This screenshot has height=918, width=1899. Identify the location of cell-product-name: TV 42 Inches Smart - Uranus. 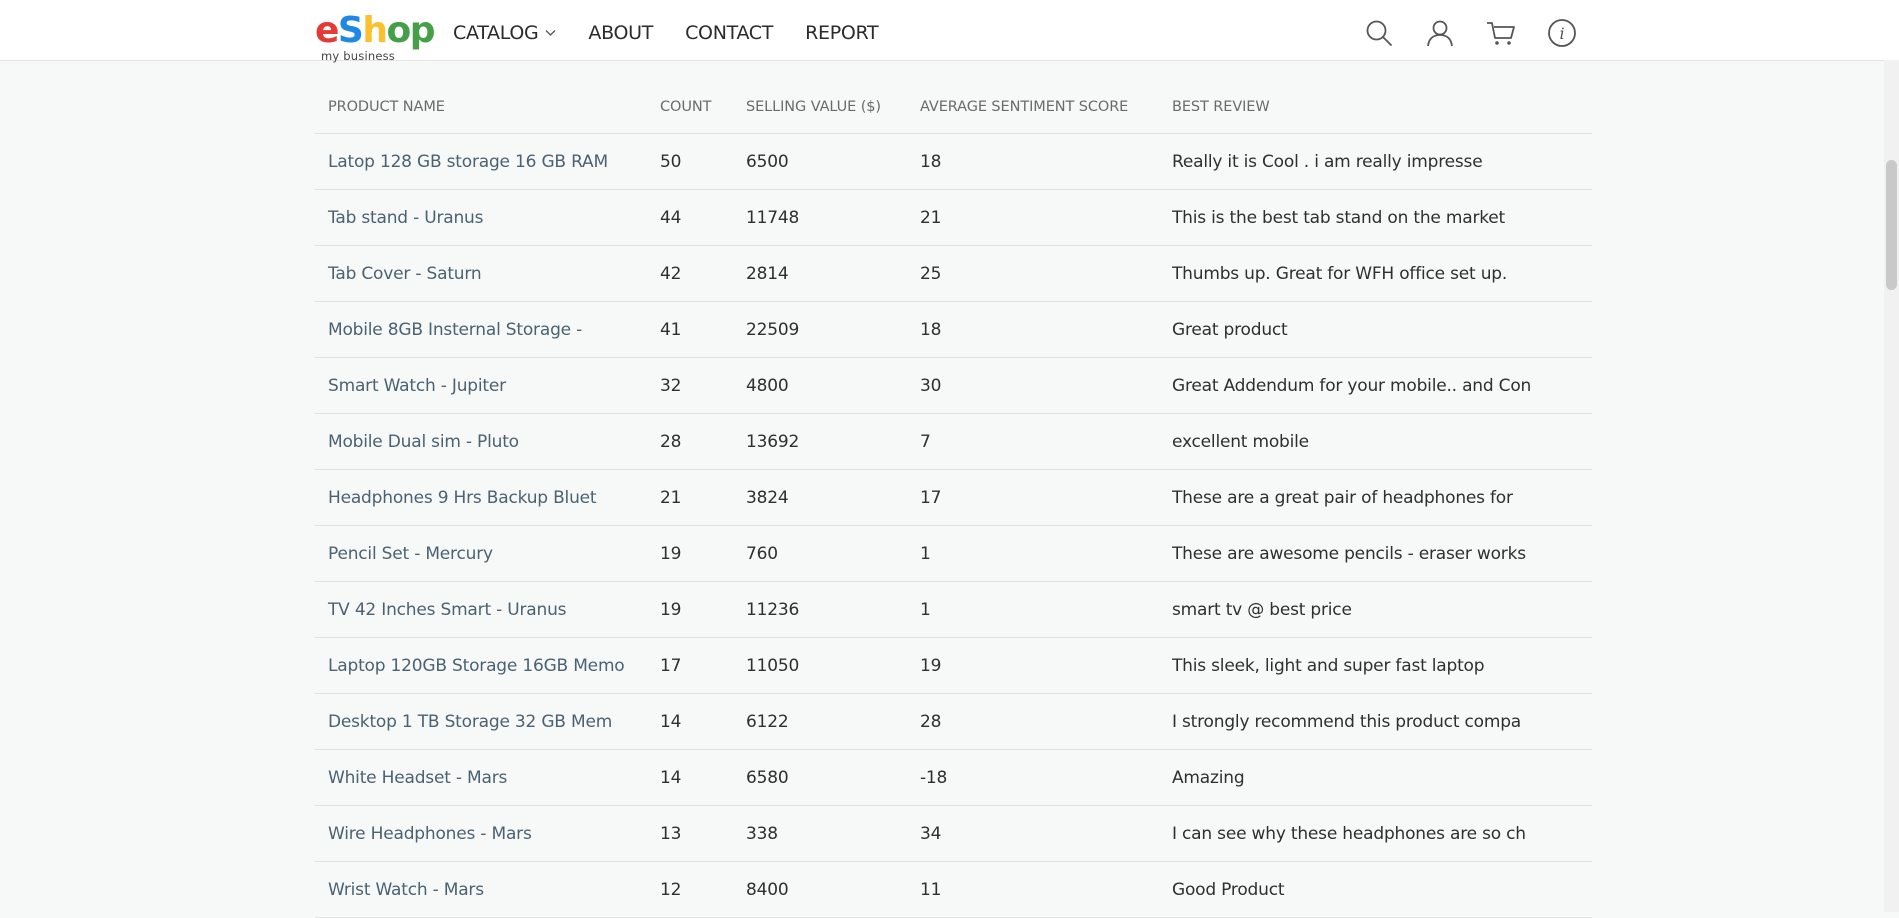
(487, 609).